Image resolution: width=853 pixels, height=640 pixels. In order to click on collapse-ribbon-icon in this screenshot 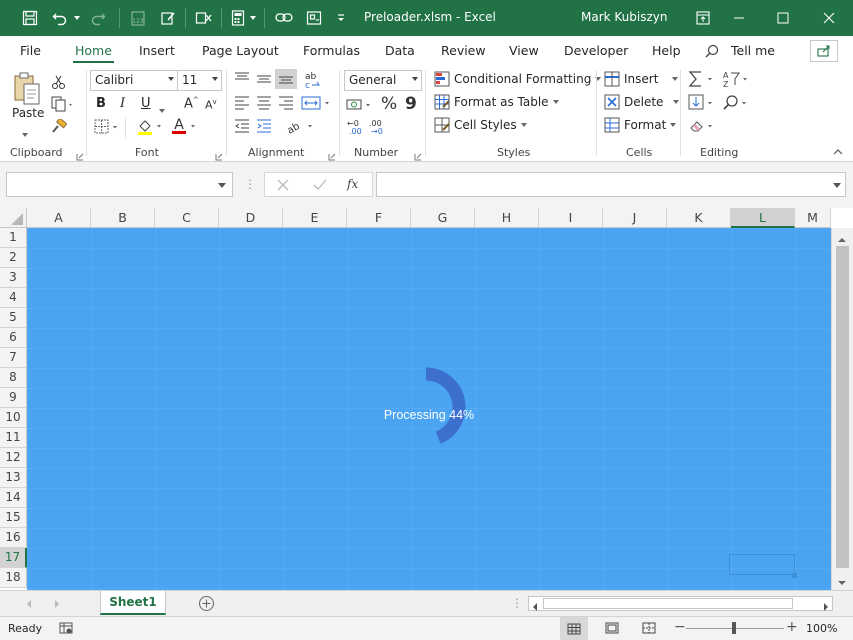, I will do `click(838, 153)`.